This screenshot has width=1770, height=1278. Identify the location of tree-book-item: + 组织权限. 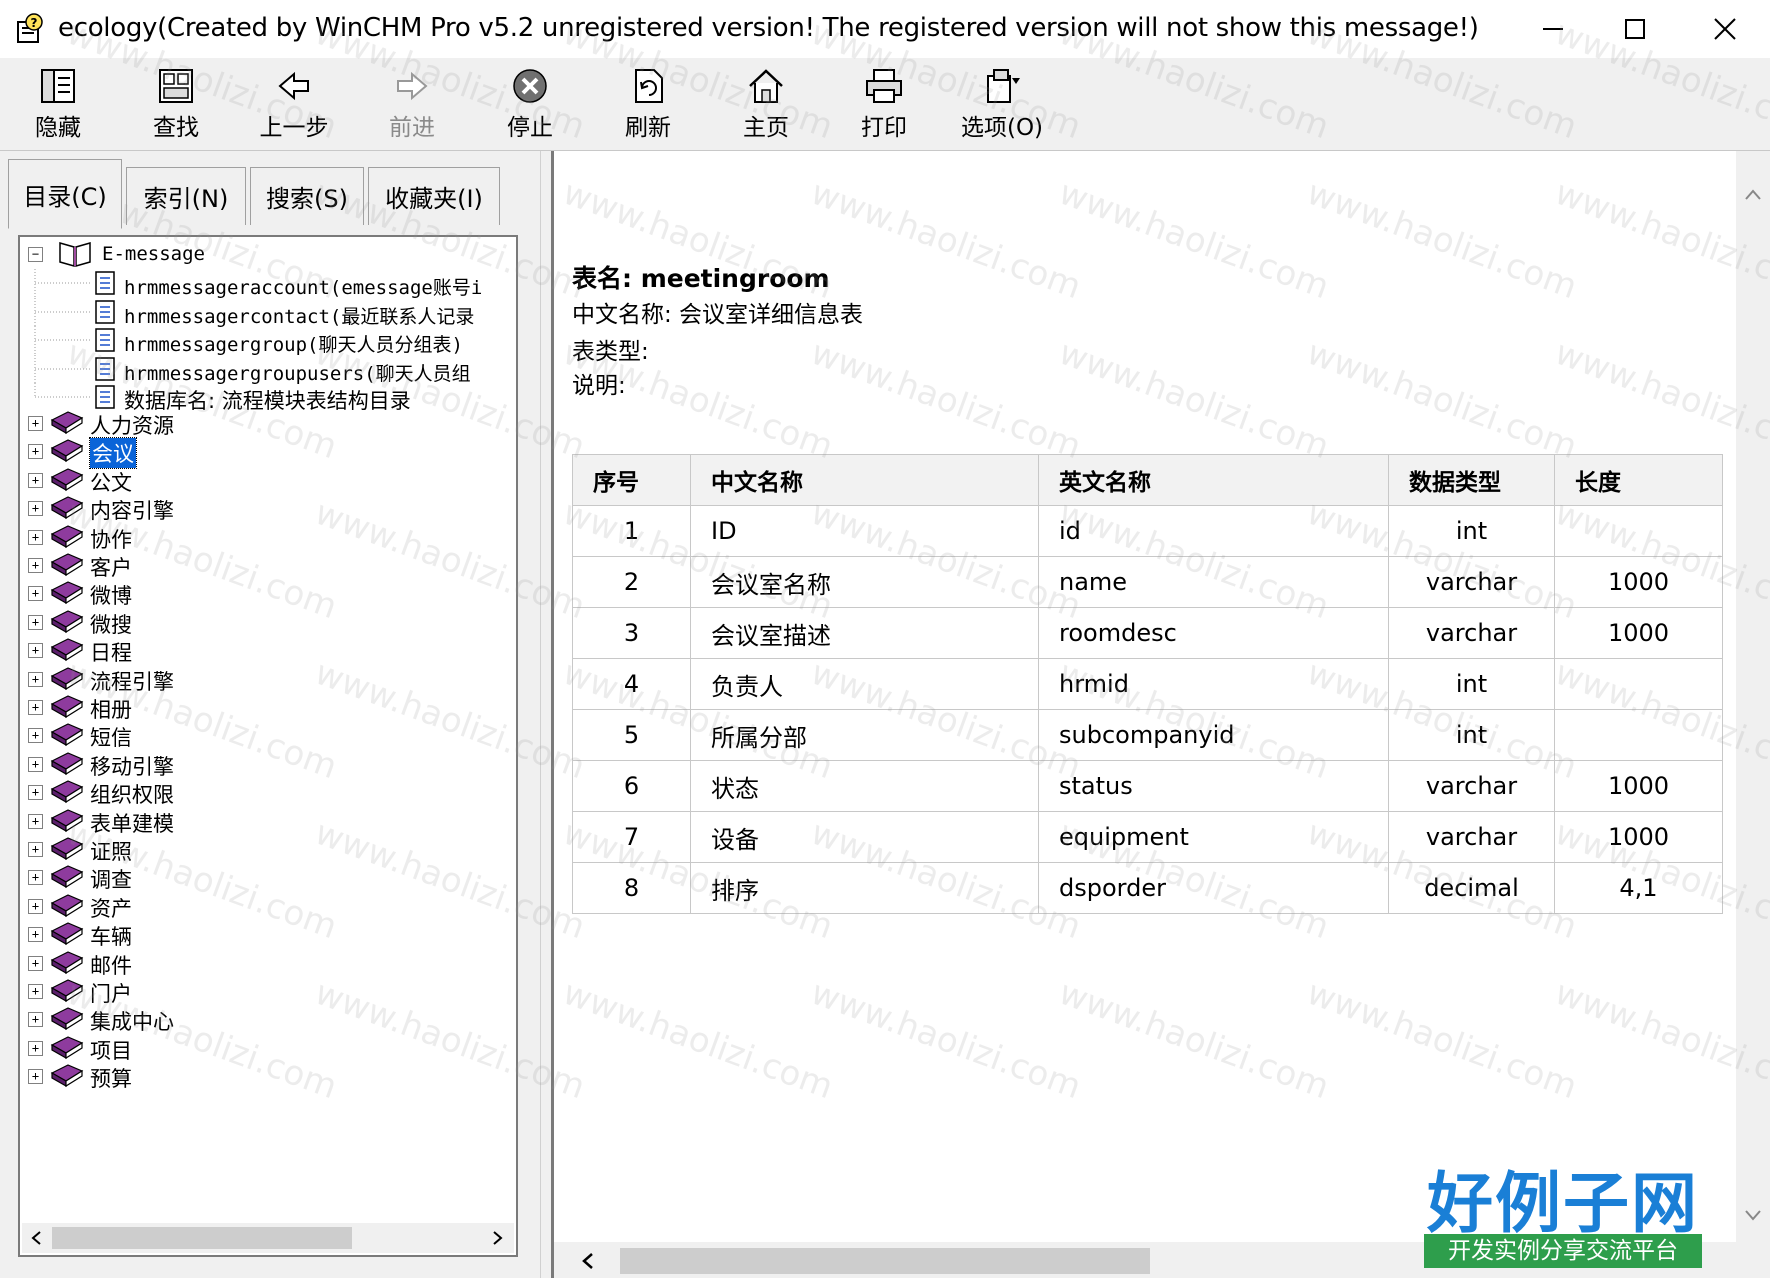
(268, 792).